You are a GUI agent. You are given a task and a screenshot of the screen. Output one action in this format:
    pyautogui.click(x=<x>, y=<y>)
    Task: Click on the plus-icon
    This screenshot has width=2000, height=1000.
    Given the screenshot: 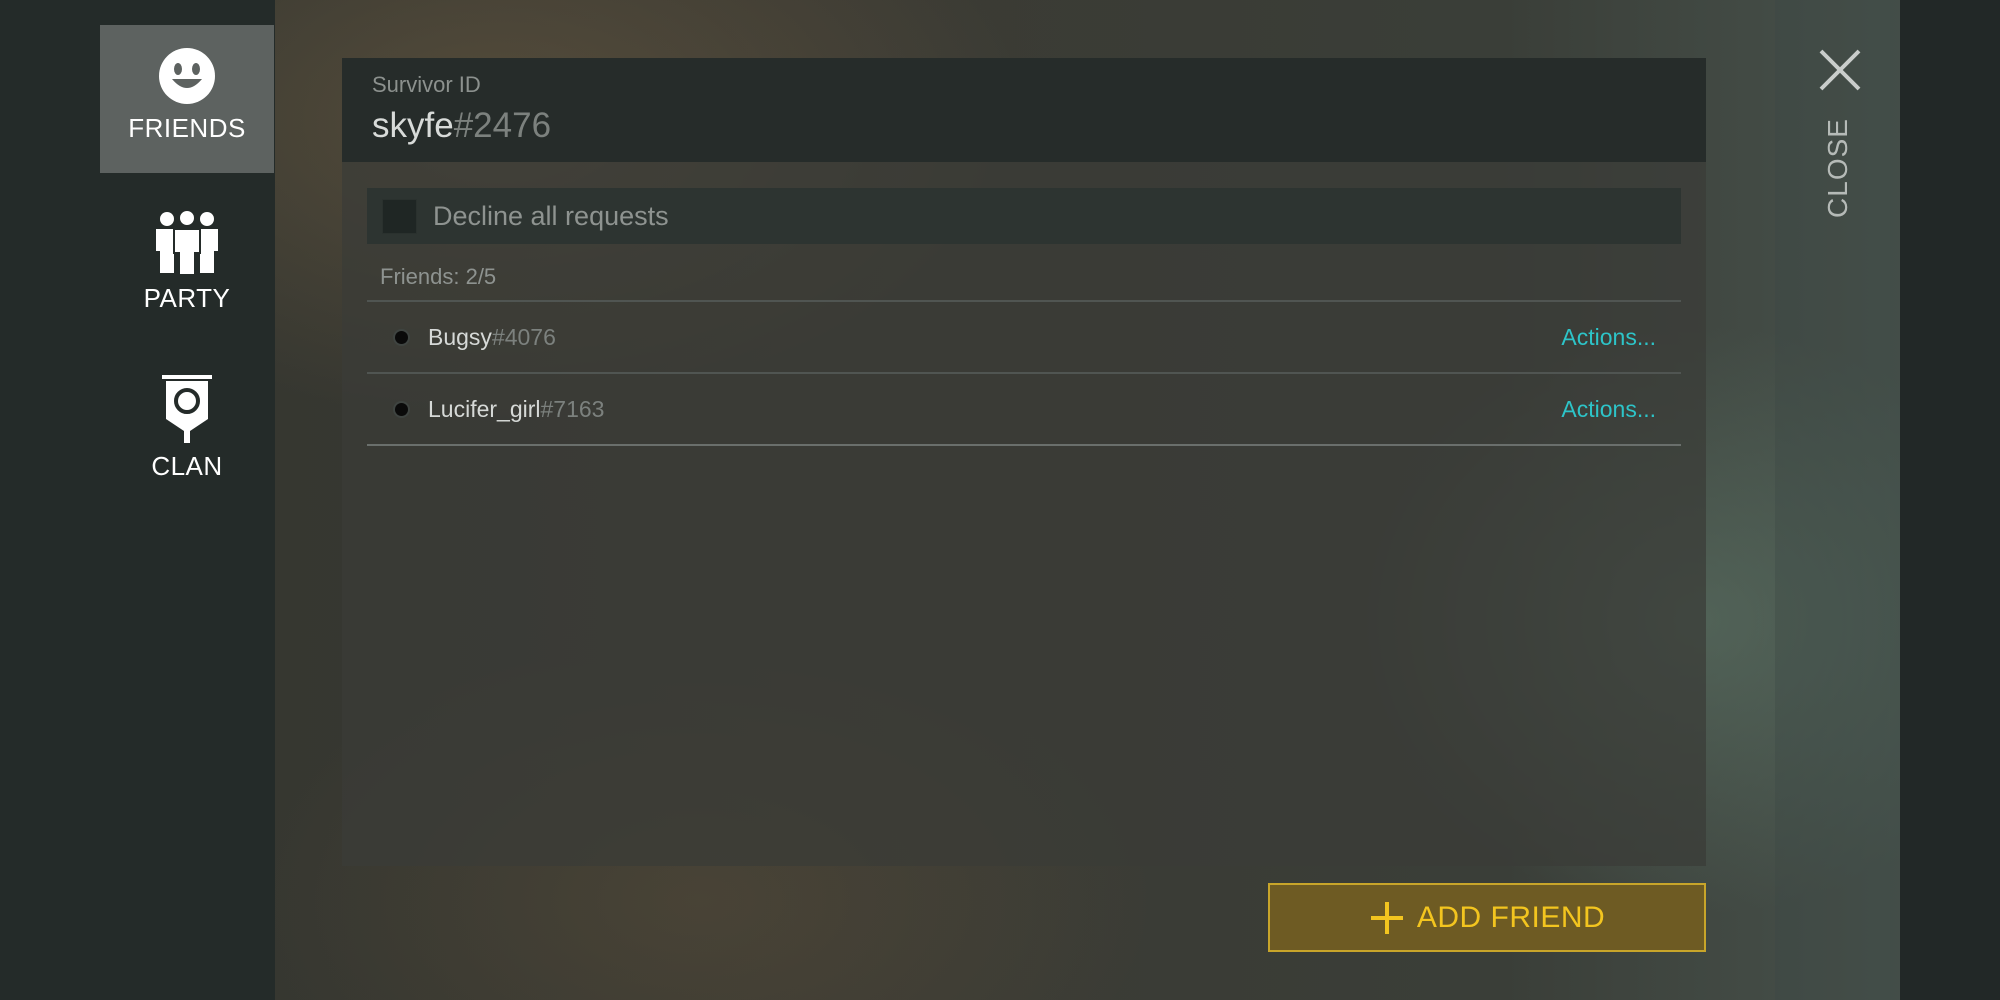 What is the action you would take?
    pyautogui.click(x=1386, y=917)
    